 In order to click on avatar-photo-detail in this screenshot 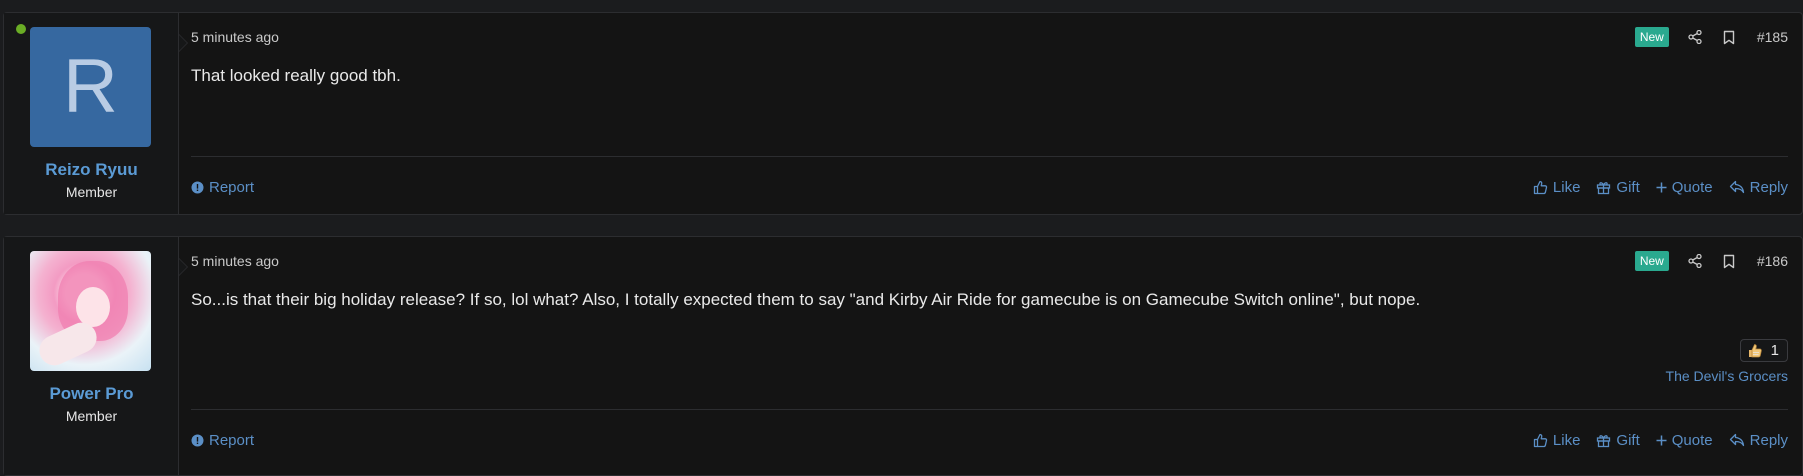, I will do `click(93, 307)`.